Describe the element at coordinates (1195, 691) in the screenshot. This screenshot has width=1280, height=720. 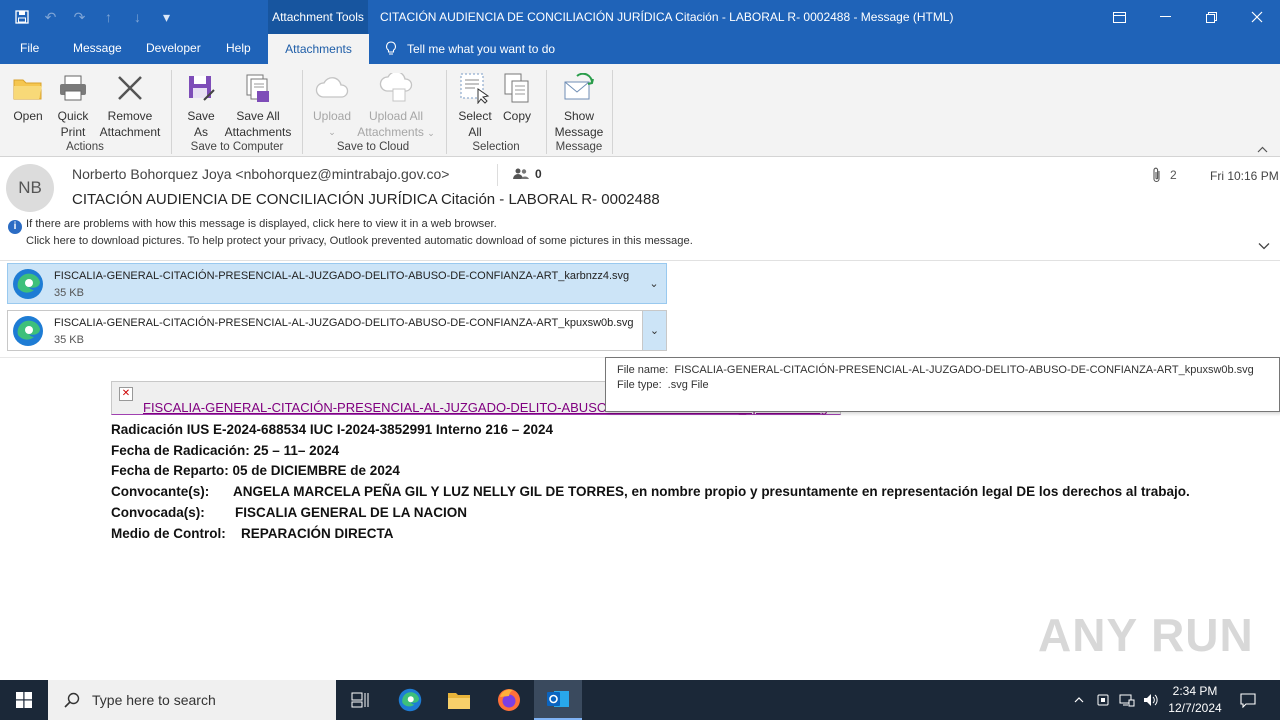
I see `clock-time: 2:34 PM` at that location.